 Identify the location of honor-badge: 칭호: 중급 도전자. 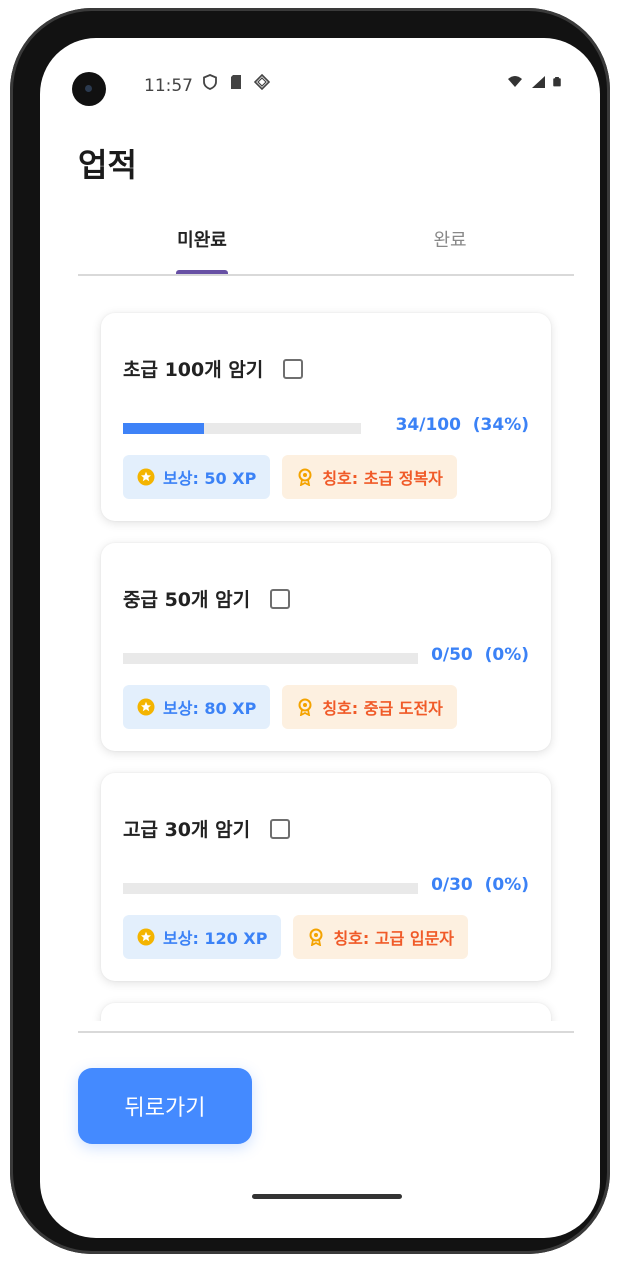
(369, 707).